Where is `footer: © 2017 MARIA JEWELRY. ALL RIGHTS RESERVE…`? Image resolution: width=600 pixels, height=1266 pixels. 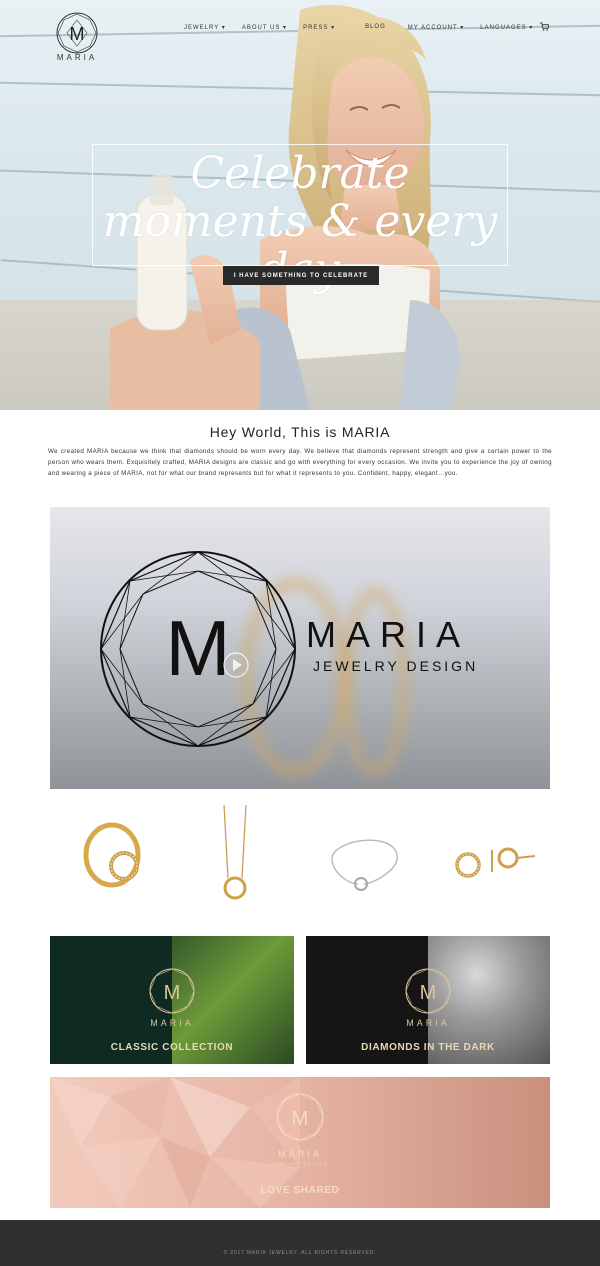
footer: © 2017 MARIA JEWELRY. ALL RIGHTS RESERVE… is located at coordinates (300, 1243).